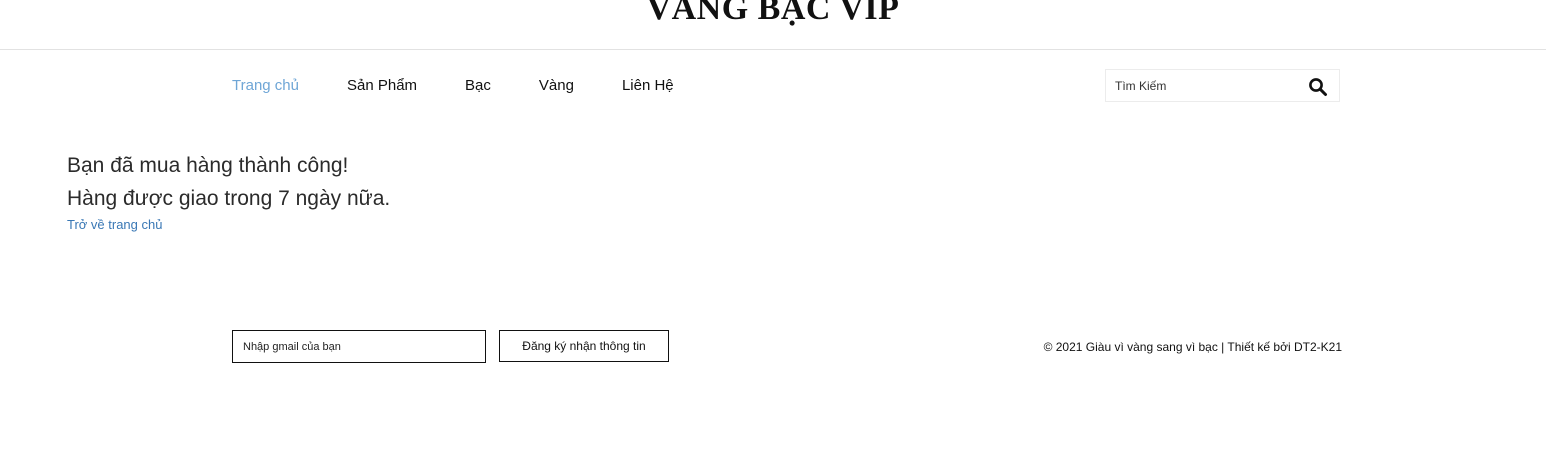  Describe the element at coordinates (556, 86) in the screenshot. I see `nav-item-gold: Vàng` at that location.